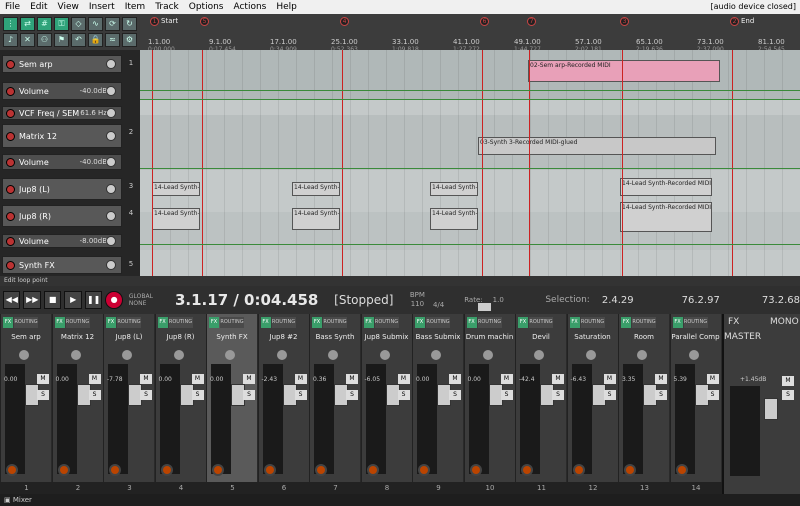 This screenshot has height=506, width=800. I want to click on auto-crossfade-icon: ✕, so click(27, 40).